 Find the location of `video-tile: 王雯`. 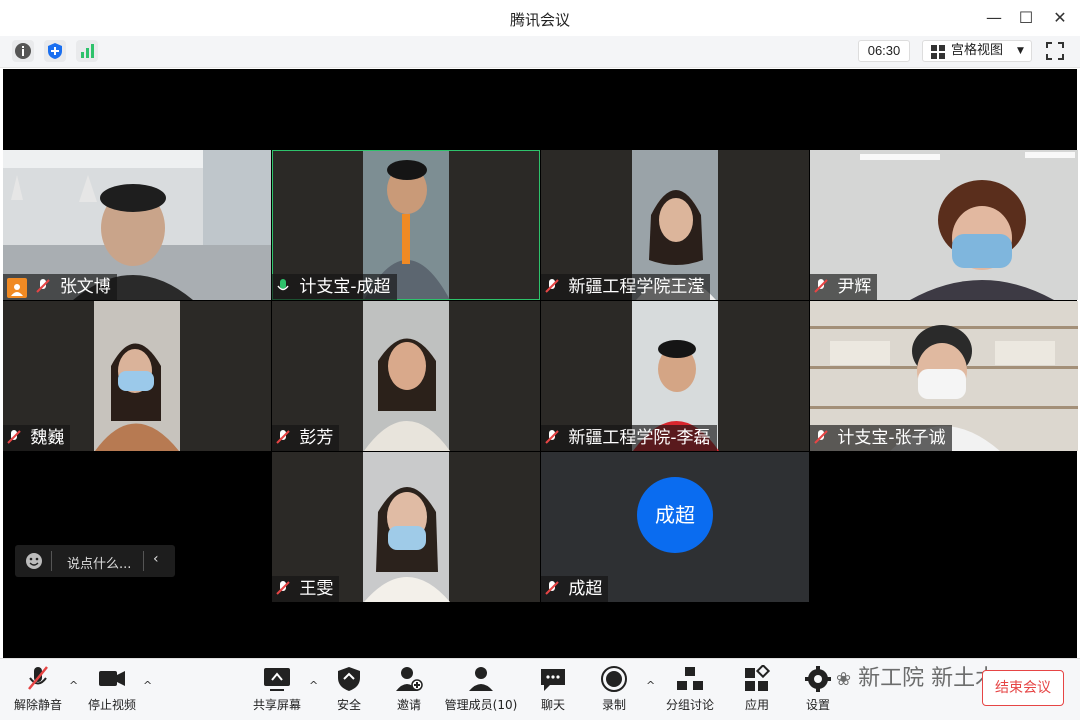

video-tile: 王雯 is located at coordinates (406, 527).